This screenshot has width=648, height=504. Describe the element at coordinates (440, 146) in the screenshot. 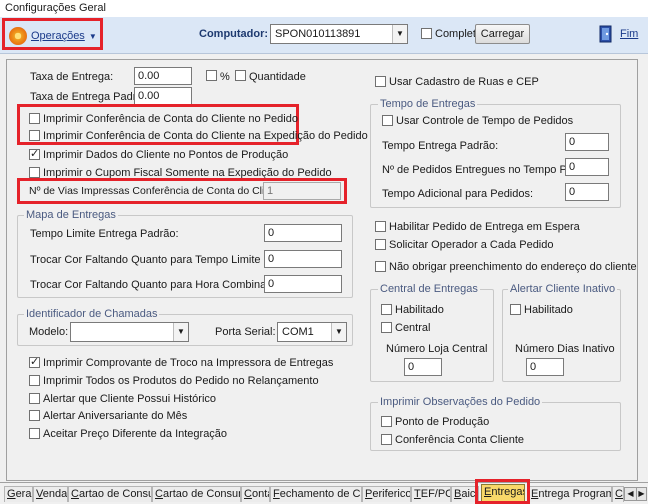

I see `tempo-padrao-label: Tempo Entrega Padrão:` at that location.